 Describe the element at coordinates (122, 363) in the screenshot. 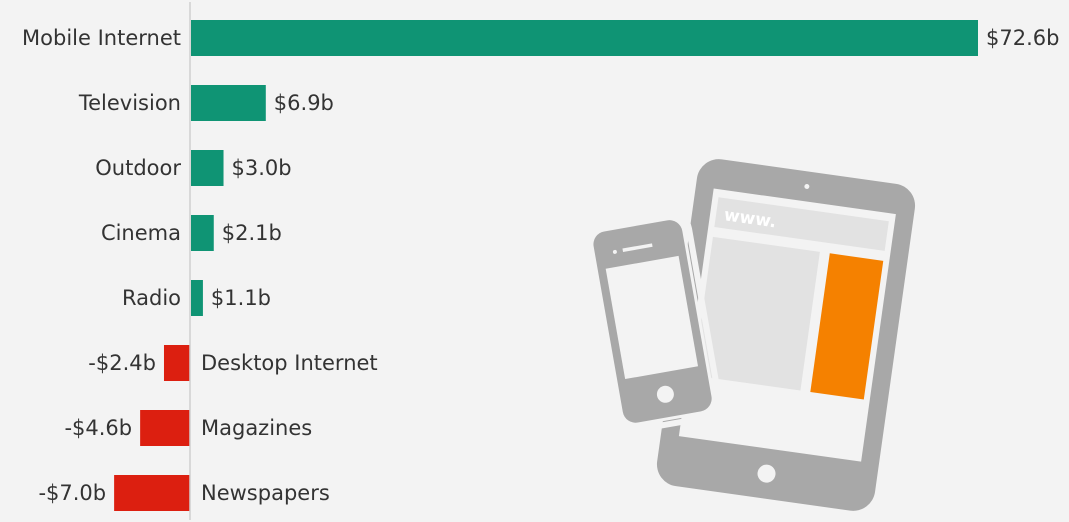

I see `value-label-desktop-internet: -$2.4b` at that location.